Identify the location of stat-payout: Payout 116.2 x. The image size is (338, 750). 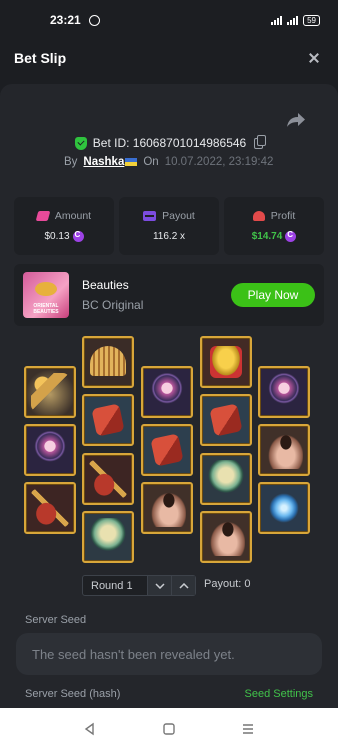
(169, 226).